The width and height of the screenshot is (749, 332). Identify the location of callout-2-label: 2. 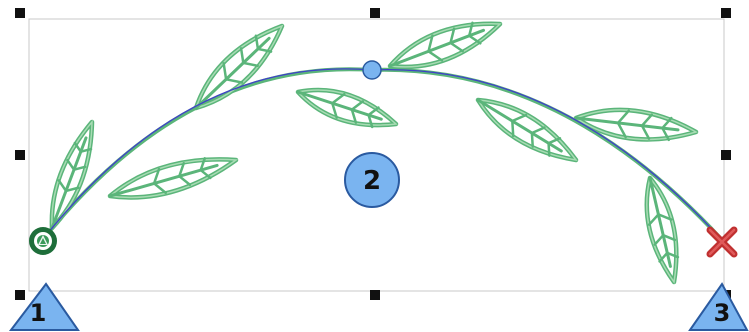
(372, 181).